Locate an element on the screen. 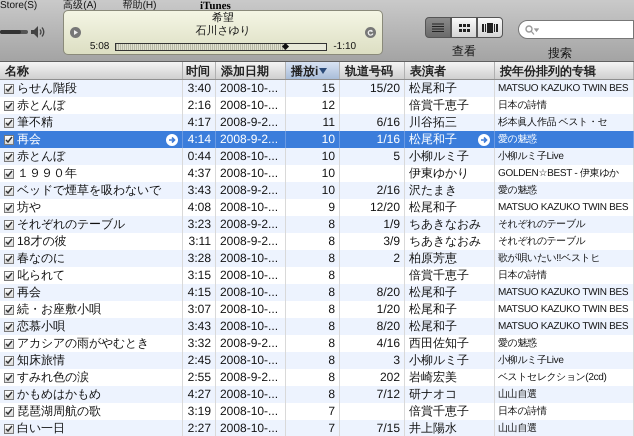 The width and height of the screenshot is (634, 436). column-label: 轨道号码 is located at coordinates (369, 70).